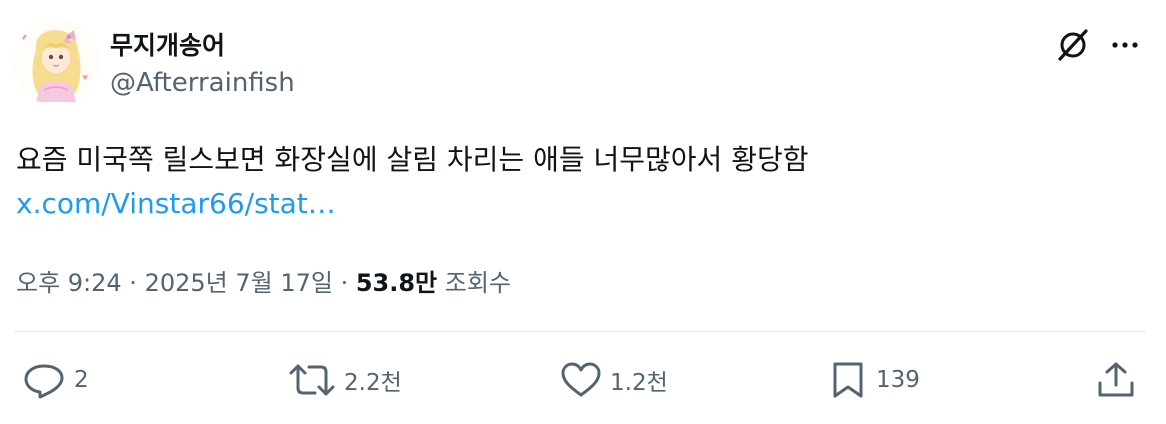 The width and height of the screenshot is (1166, 424). I want to click on grok-icon, so click(1073, 45).